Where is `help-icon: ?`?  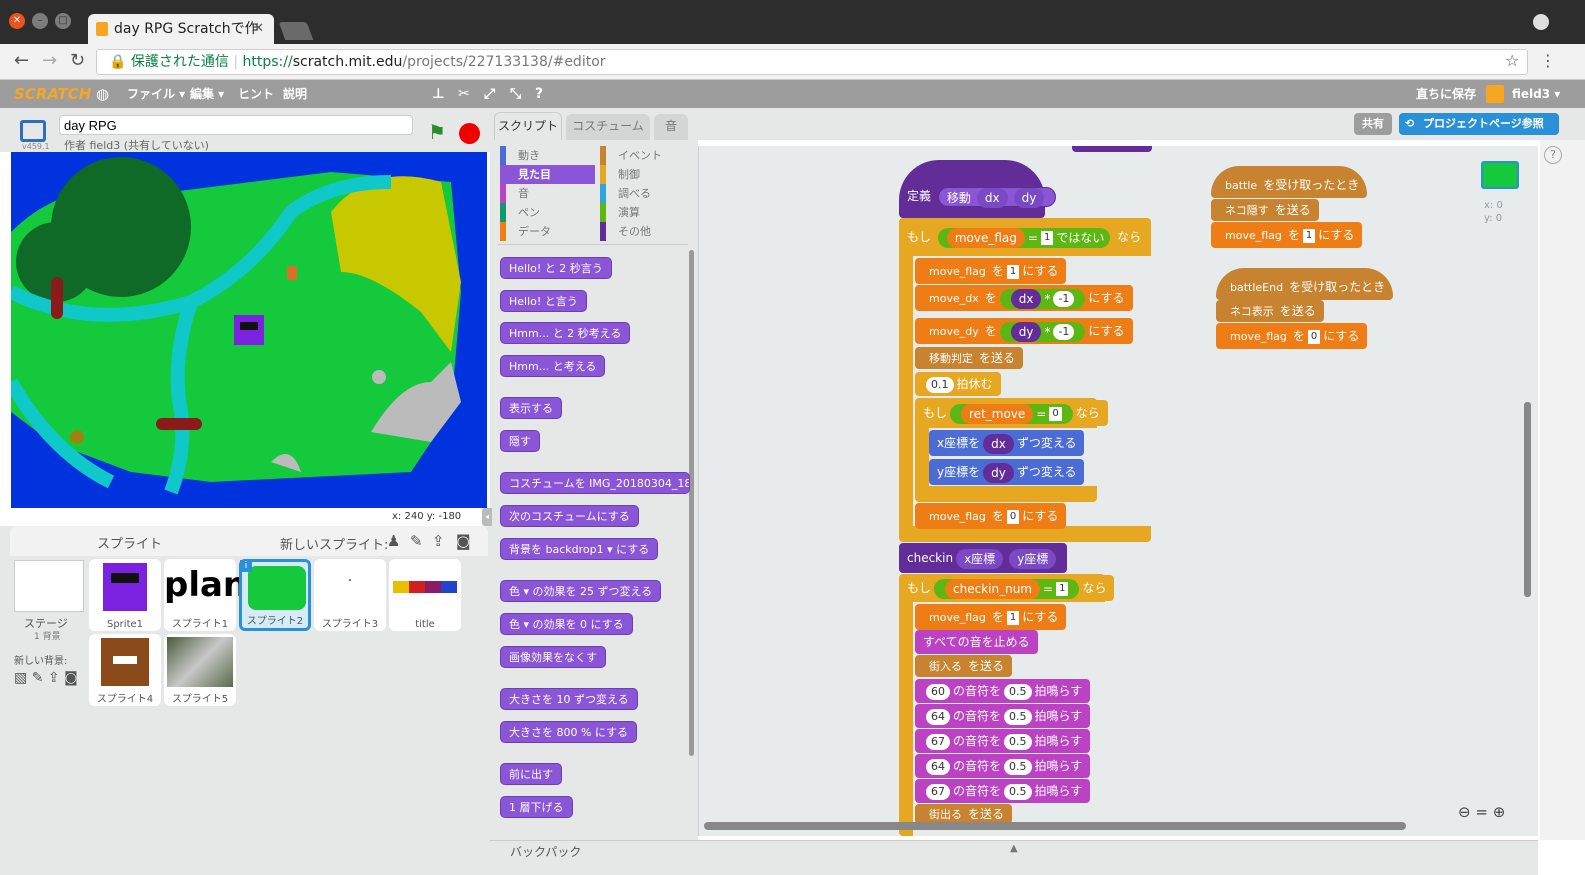 help-icon: ? is located at coordinates (539, 94).